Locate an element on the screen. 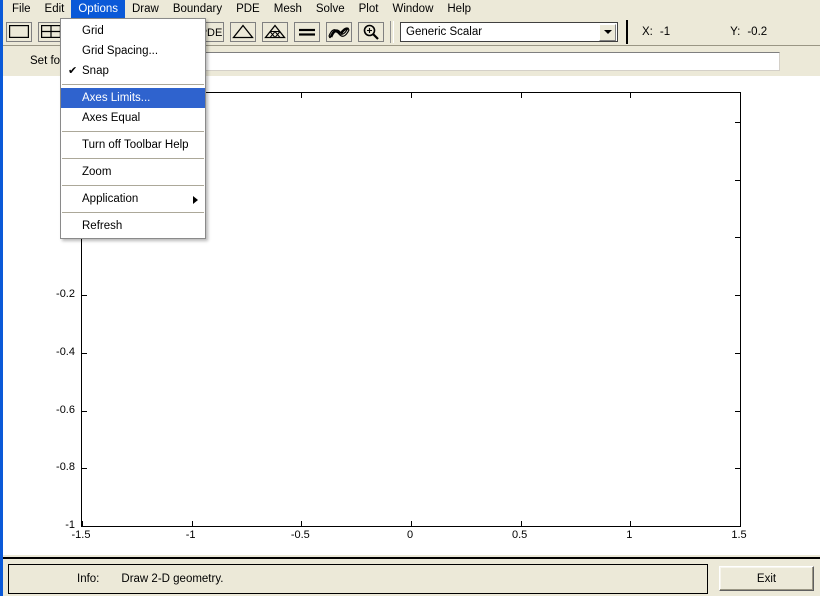 This screenshot has width=820, height=596. initialize-mesh-button is located at coordinates (243, 31).